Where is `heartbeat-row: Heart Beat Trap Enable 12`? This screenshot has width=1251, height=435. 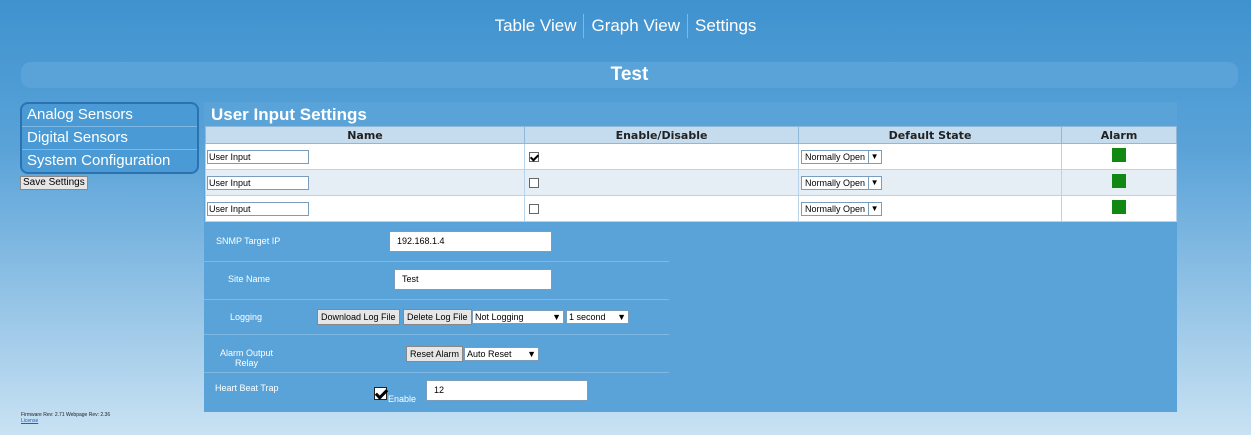 heartbeat-row: Heart Beat Trap Enable 12 is located at coordinates (436, 392).